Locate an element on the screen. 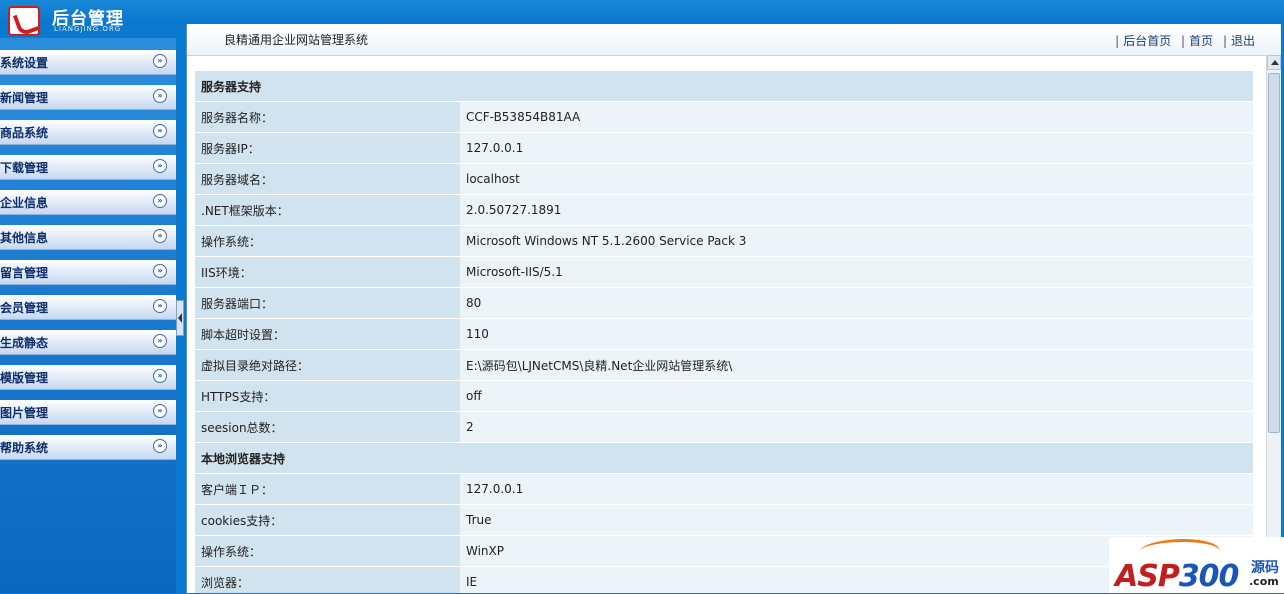 This screenshot has height=594, width=1284. row-key: .NET框架版本： is located at coordinates (327, 210).